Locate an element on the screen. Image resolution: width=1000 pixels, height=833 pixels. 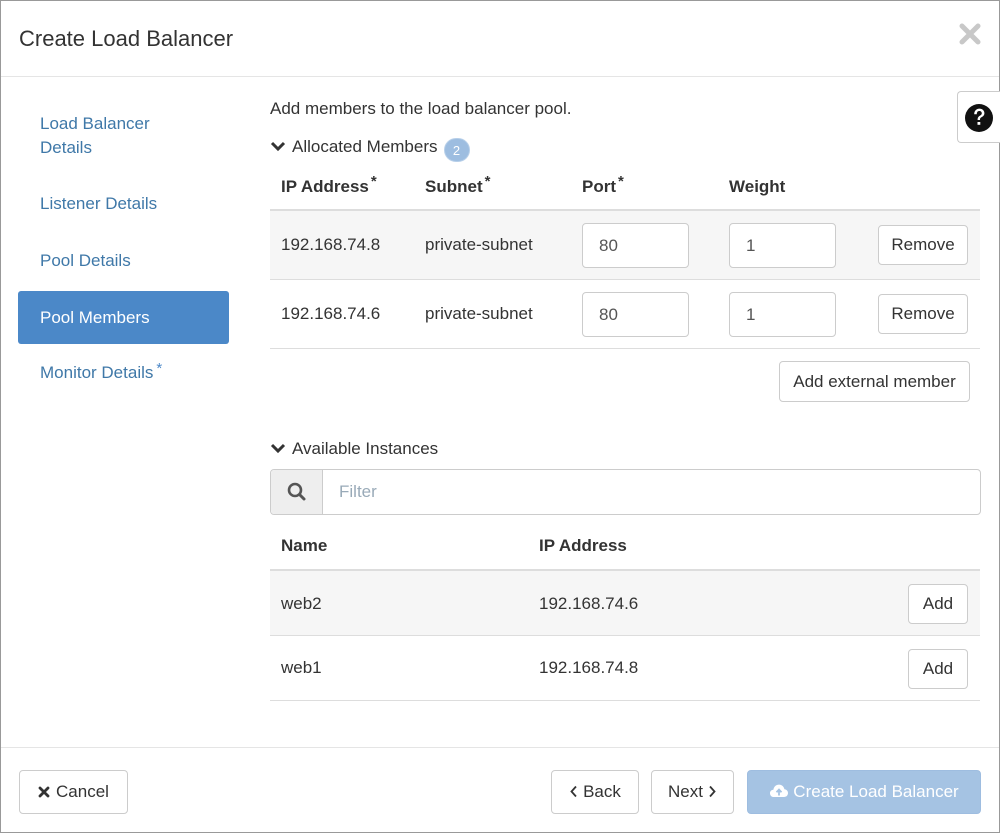
help-button is located at coordinates (978, 117).